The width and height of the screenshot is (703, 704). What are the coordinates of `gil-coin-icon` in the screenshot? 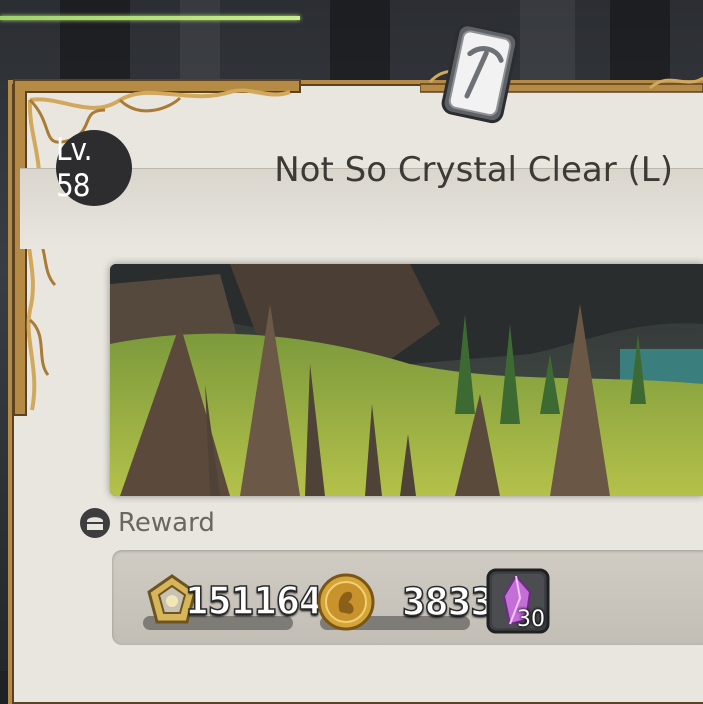 It's located at (346, 602).